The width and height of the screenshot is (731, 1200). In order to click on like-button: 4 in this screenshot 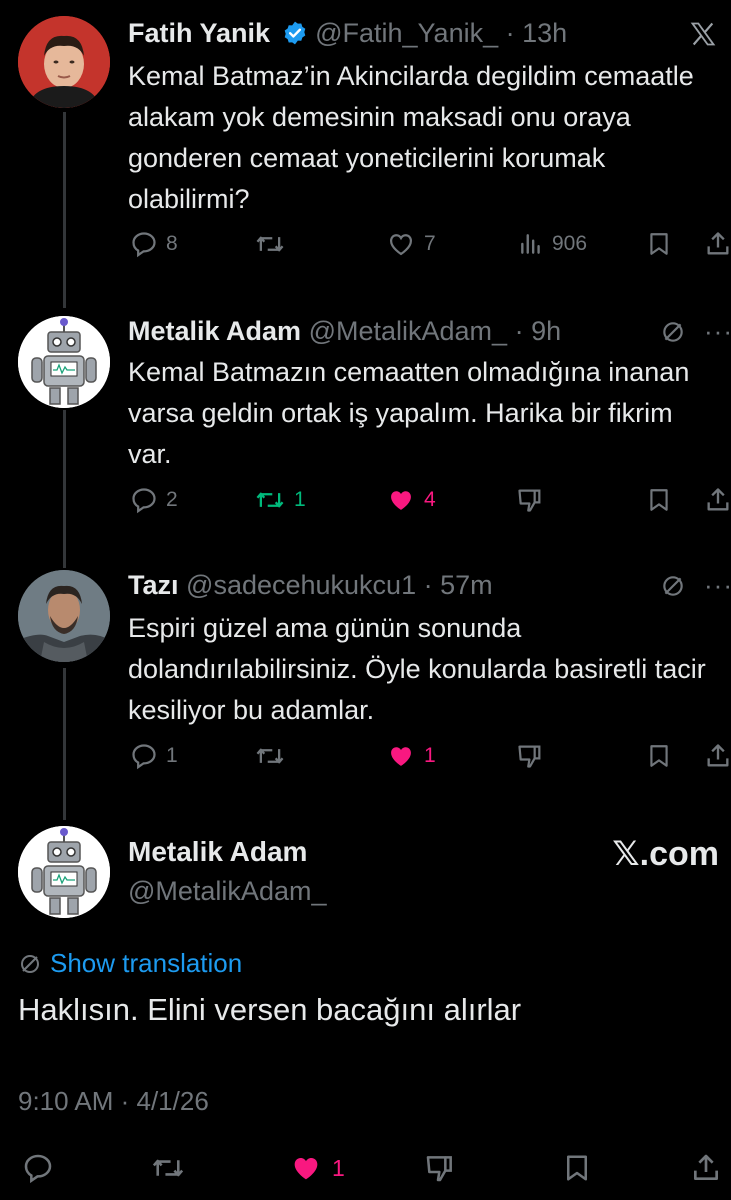, I will do `click(411, 500)`.